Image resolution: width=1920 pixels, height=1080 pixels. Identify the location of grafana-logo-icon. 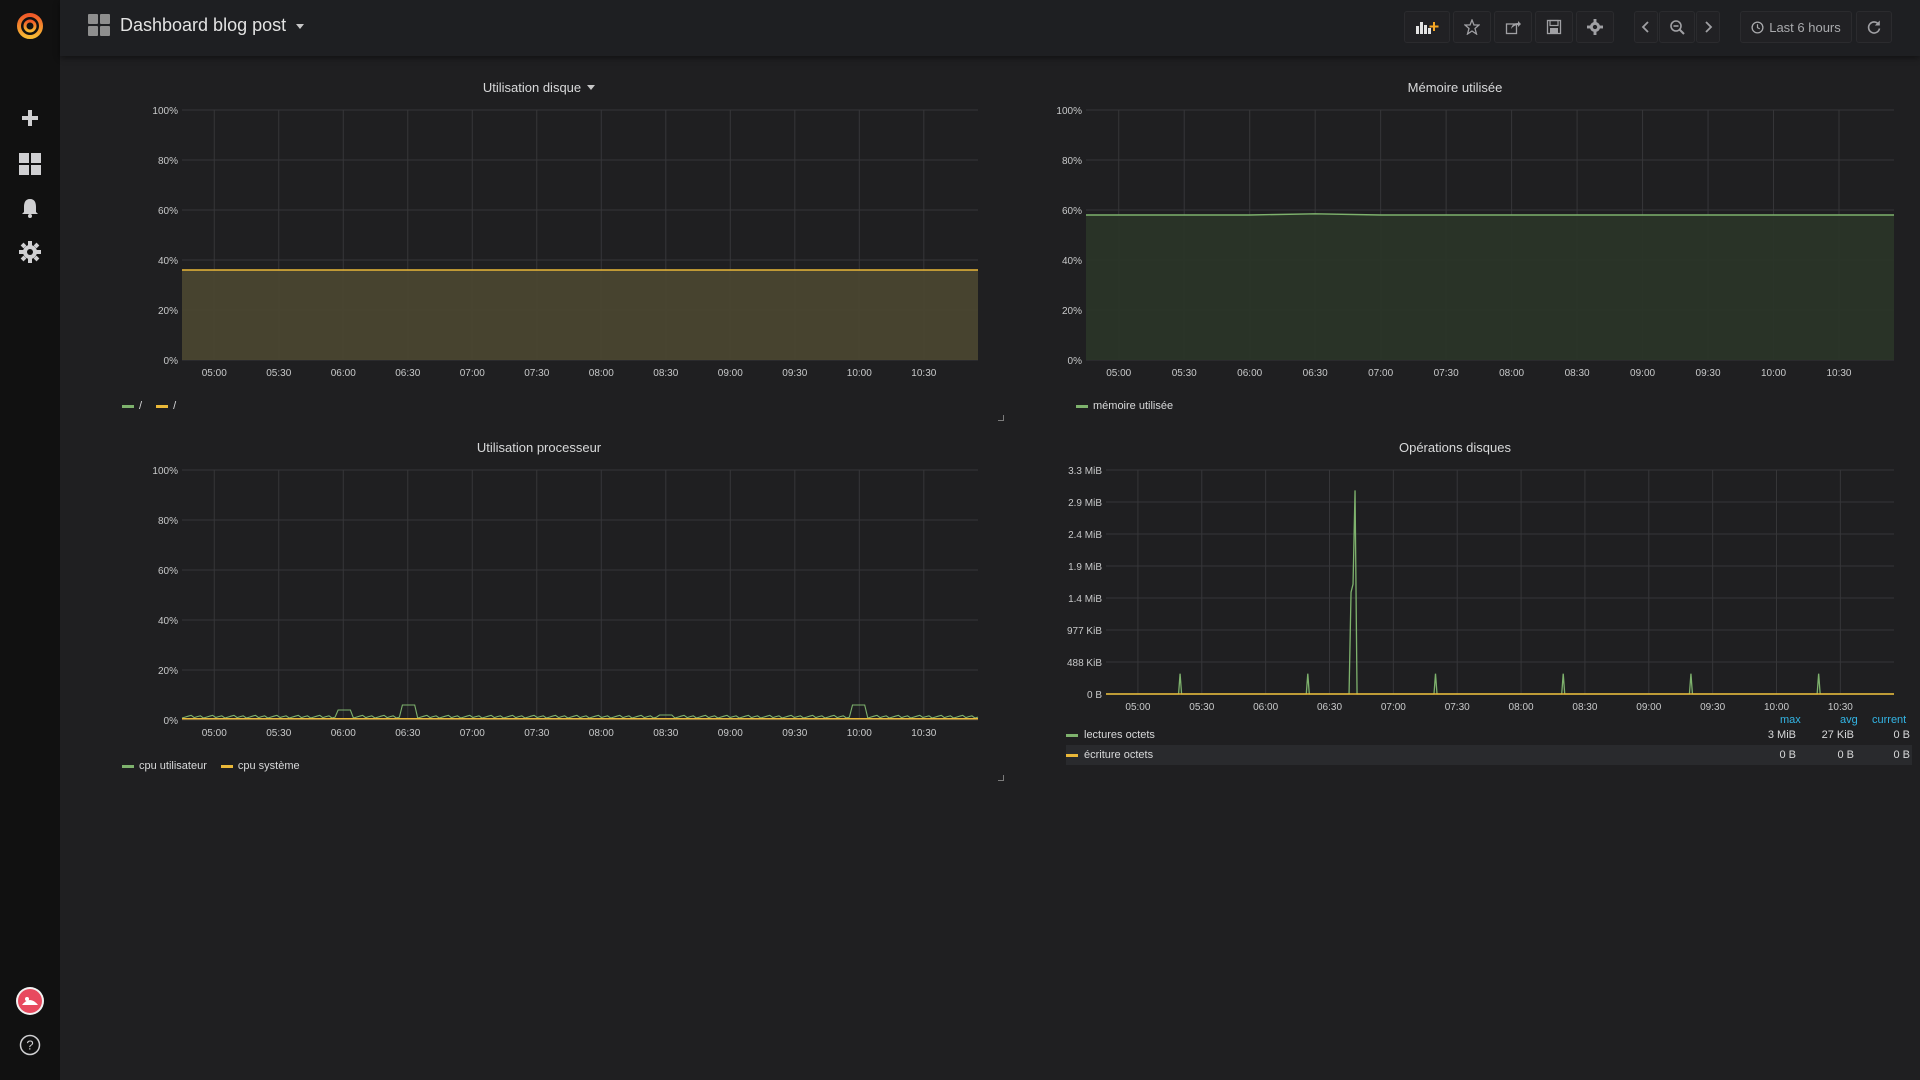
(30, 26).